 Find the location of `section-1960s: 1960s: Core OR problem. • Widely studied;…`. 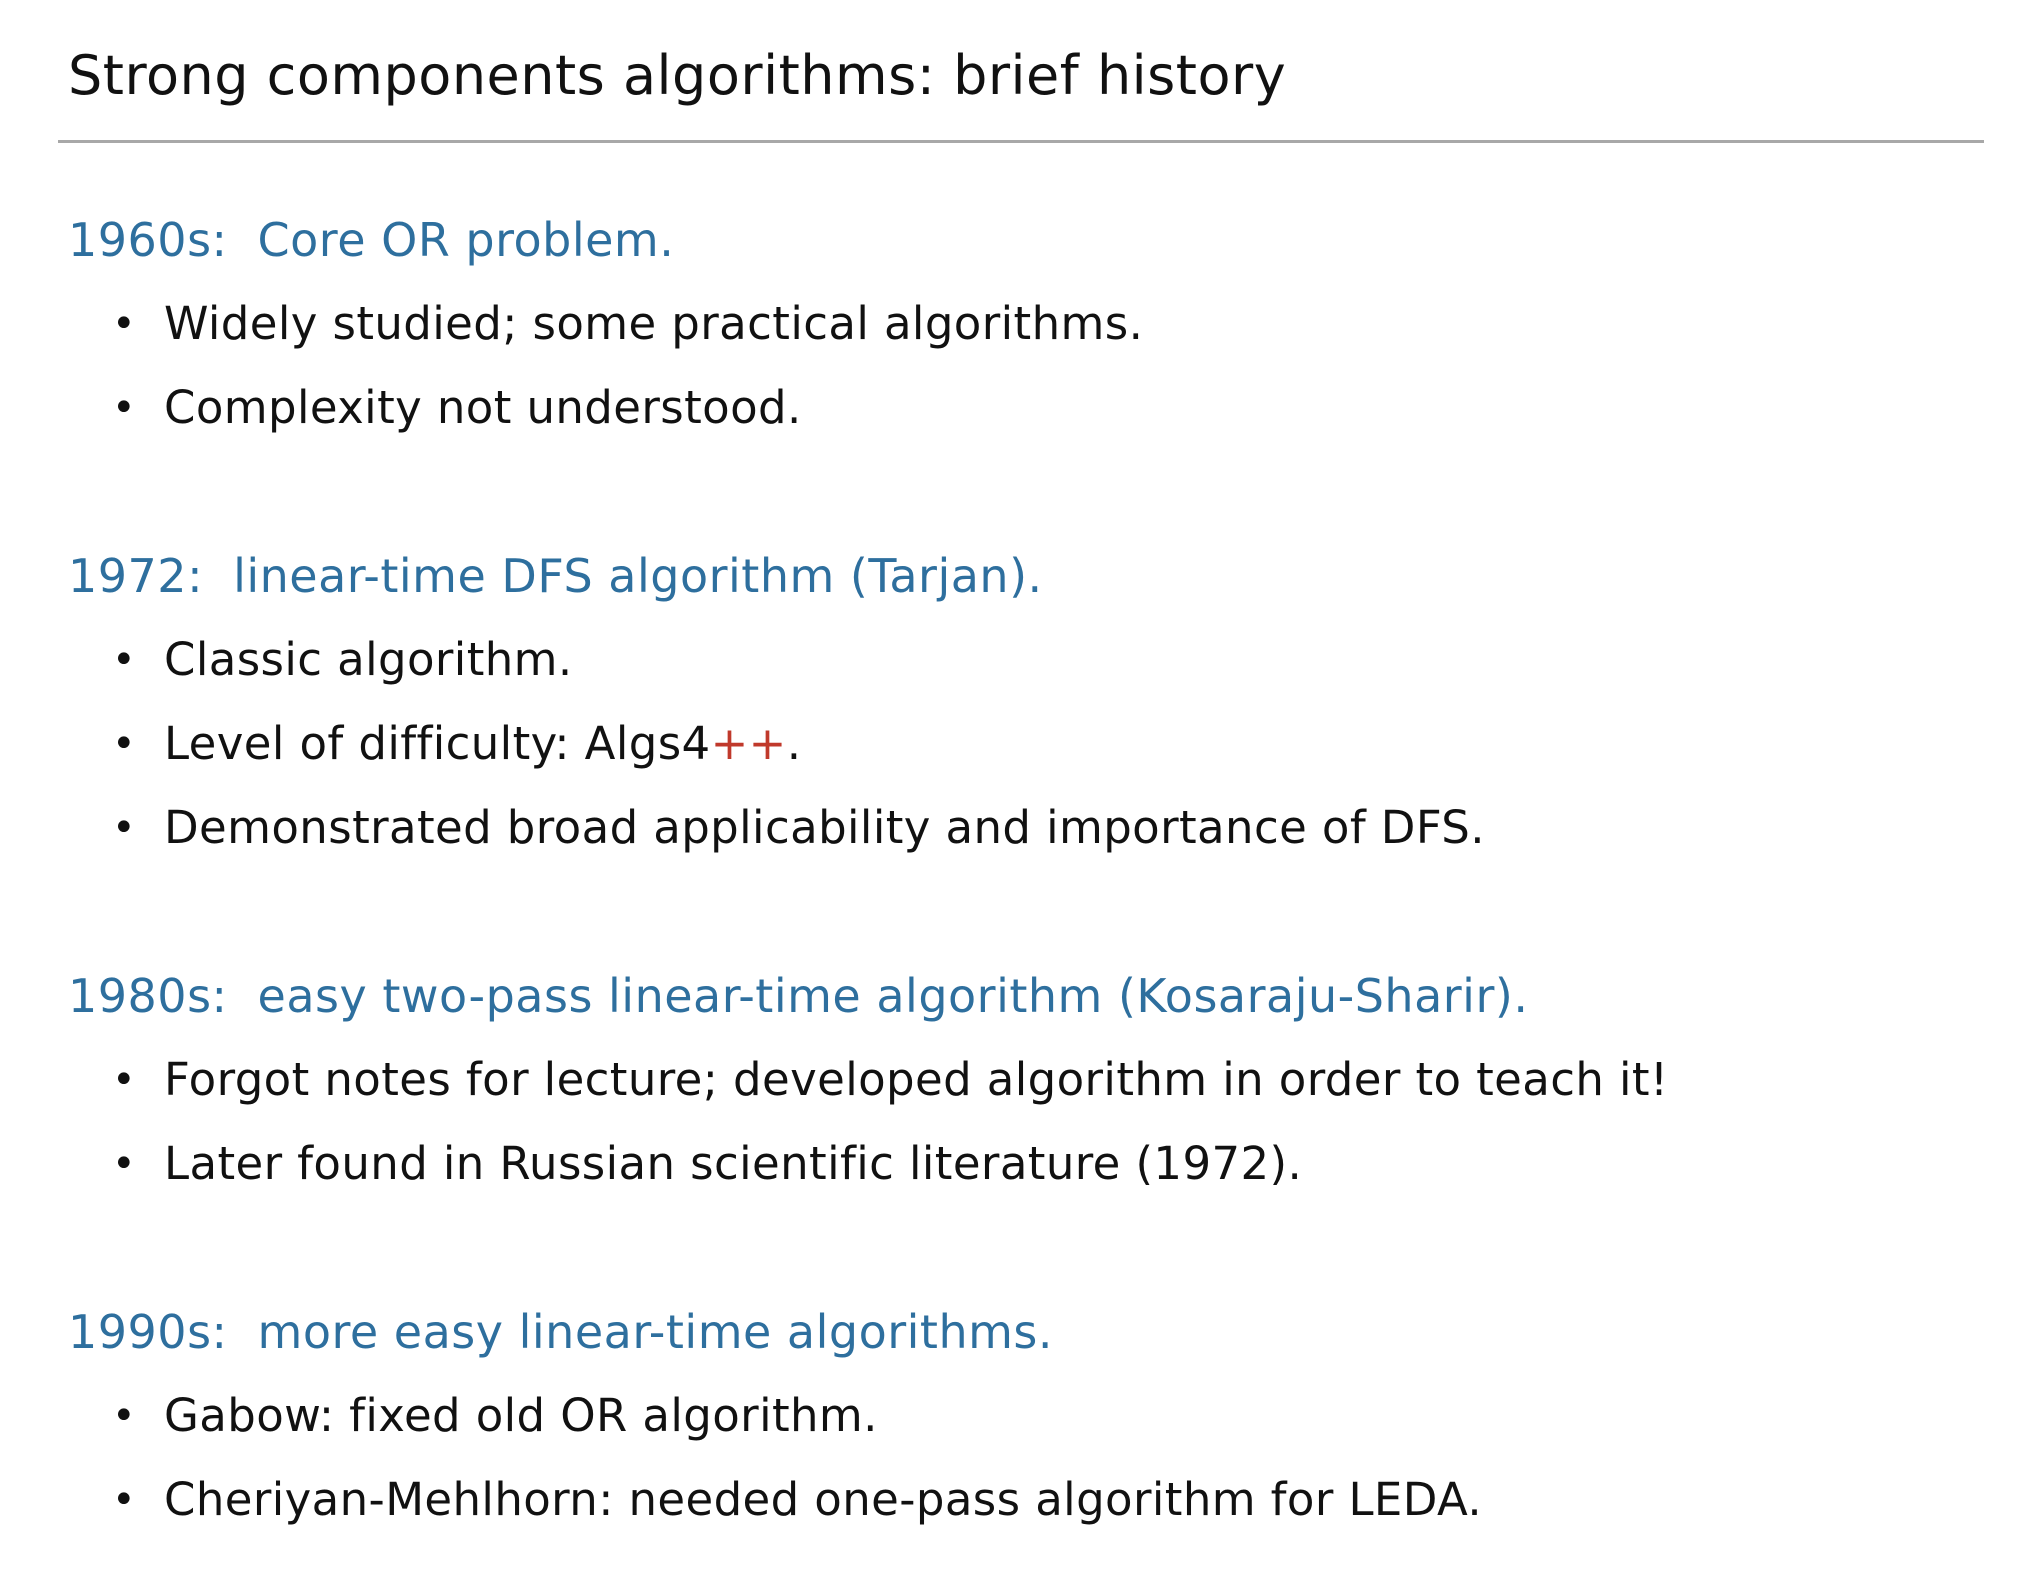

section-1960s: 1960s: Core OR problem. • Widely studied;… is located at coordinates (1018, 324).